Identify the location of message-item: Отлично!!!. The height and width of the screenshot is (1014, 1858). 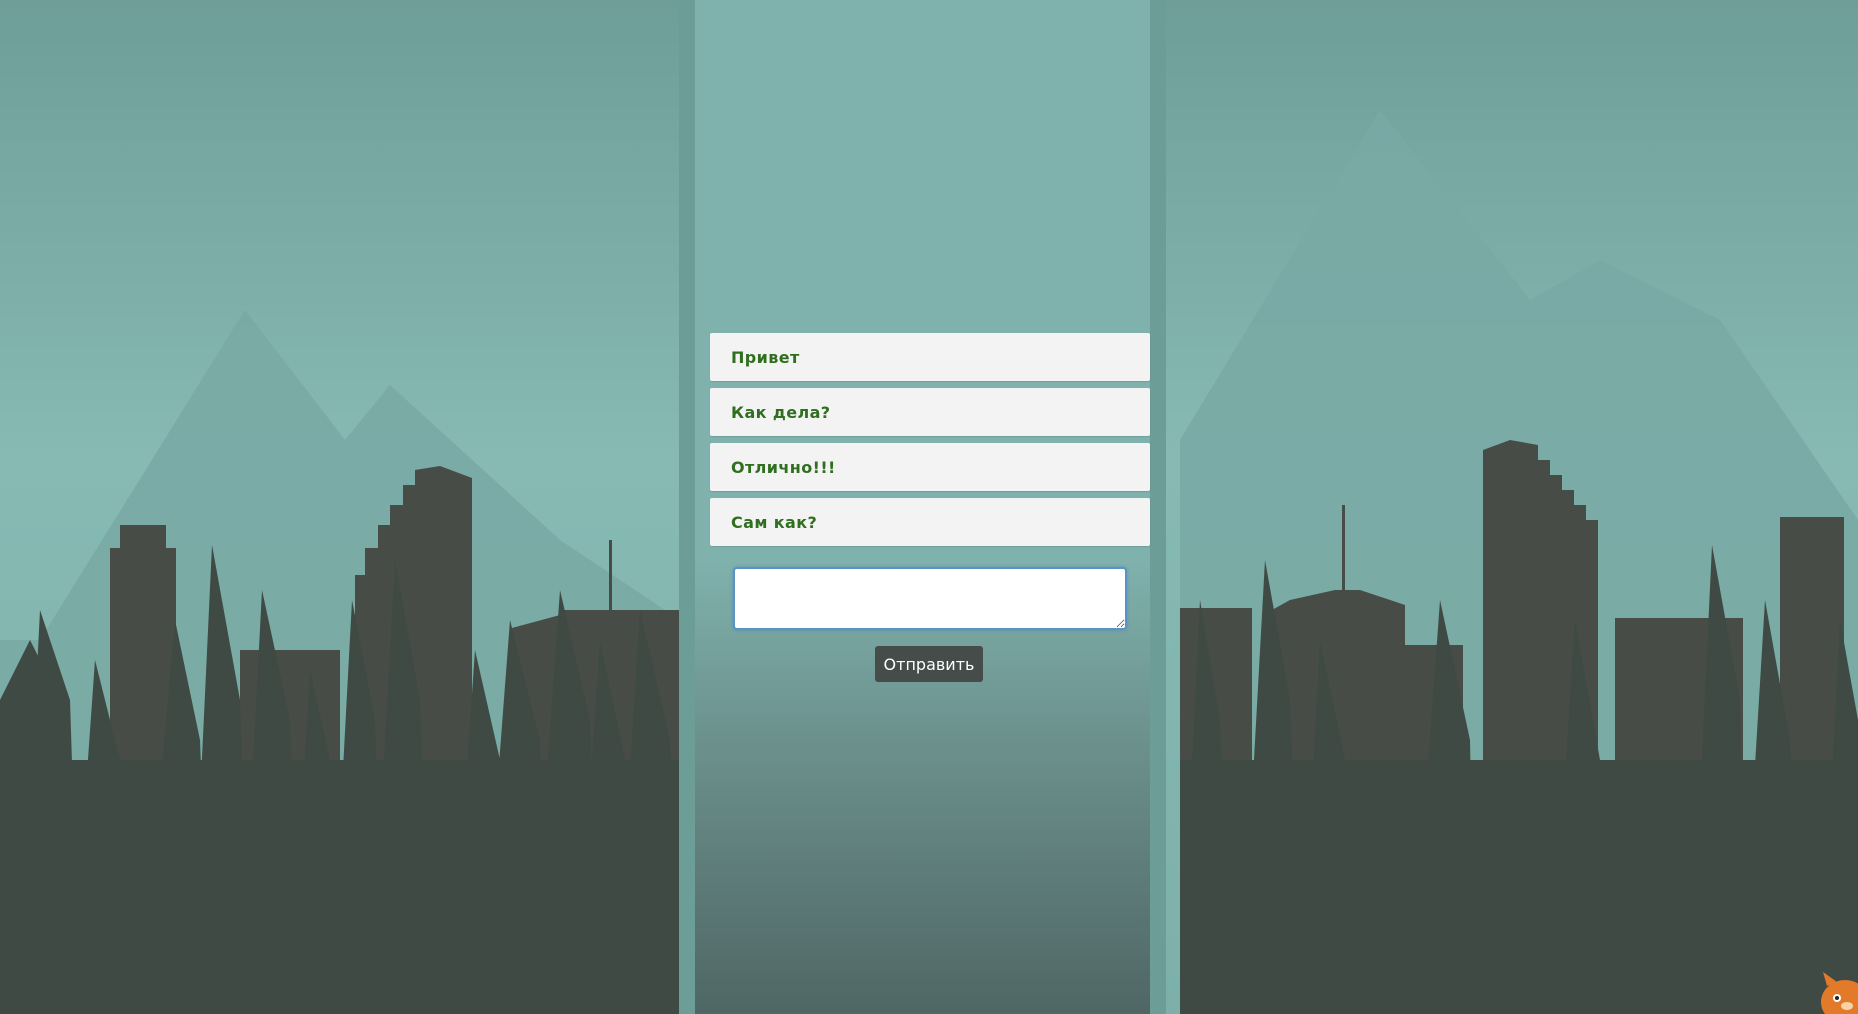
(930, 467).